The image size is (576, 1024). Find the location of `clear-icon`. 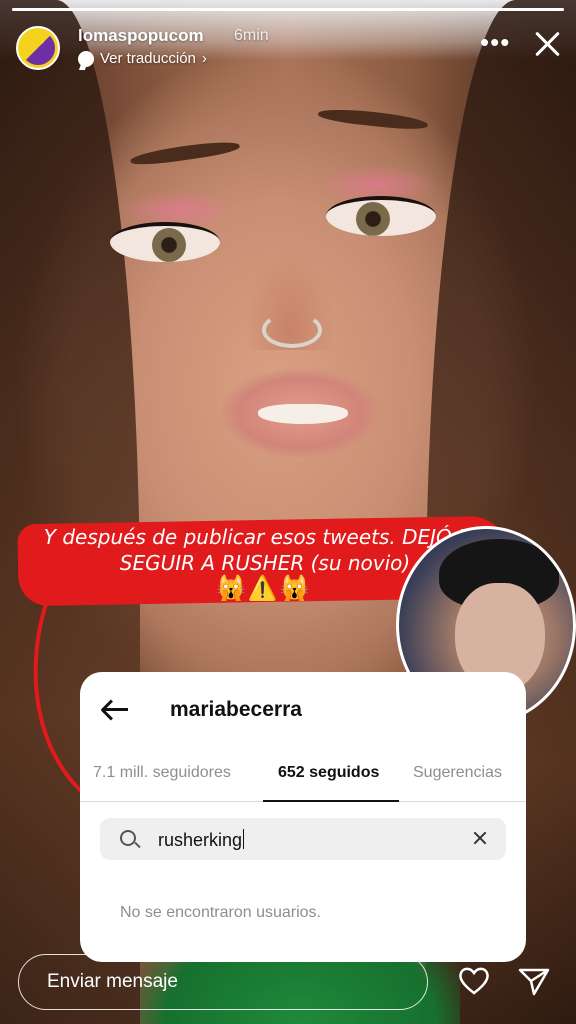

clear-icon is located at coordinates (480, 838).